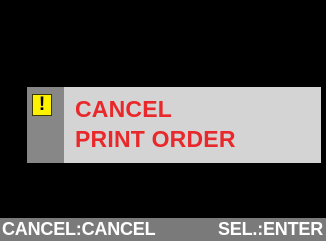 Image resolution: width=326 pixels, height=241 pixels. What do you see at coordinates (163, 229) in the screenshot?
I see `button-hint-bar: CANCEL:CANCEL SEL.:ENTER` at bounding box center [163, 229].